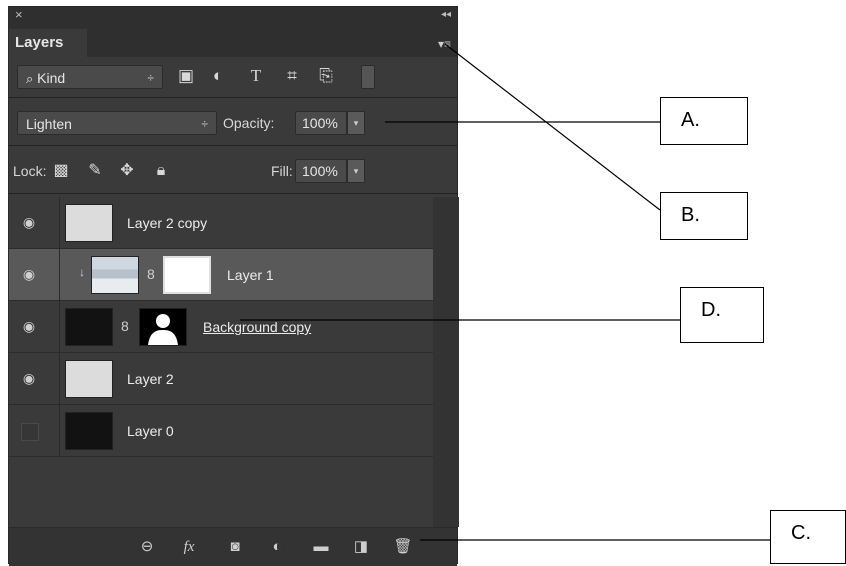 Image resolution: width=846 pixels, height=566 pixels. I want to click on callout-b: B., so click(704, 216).